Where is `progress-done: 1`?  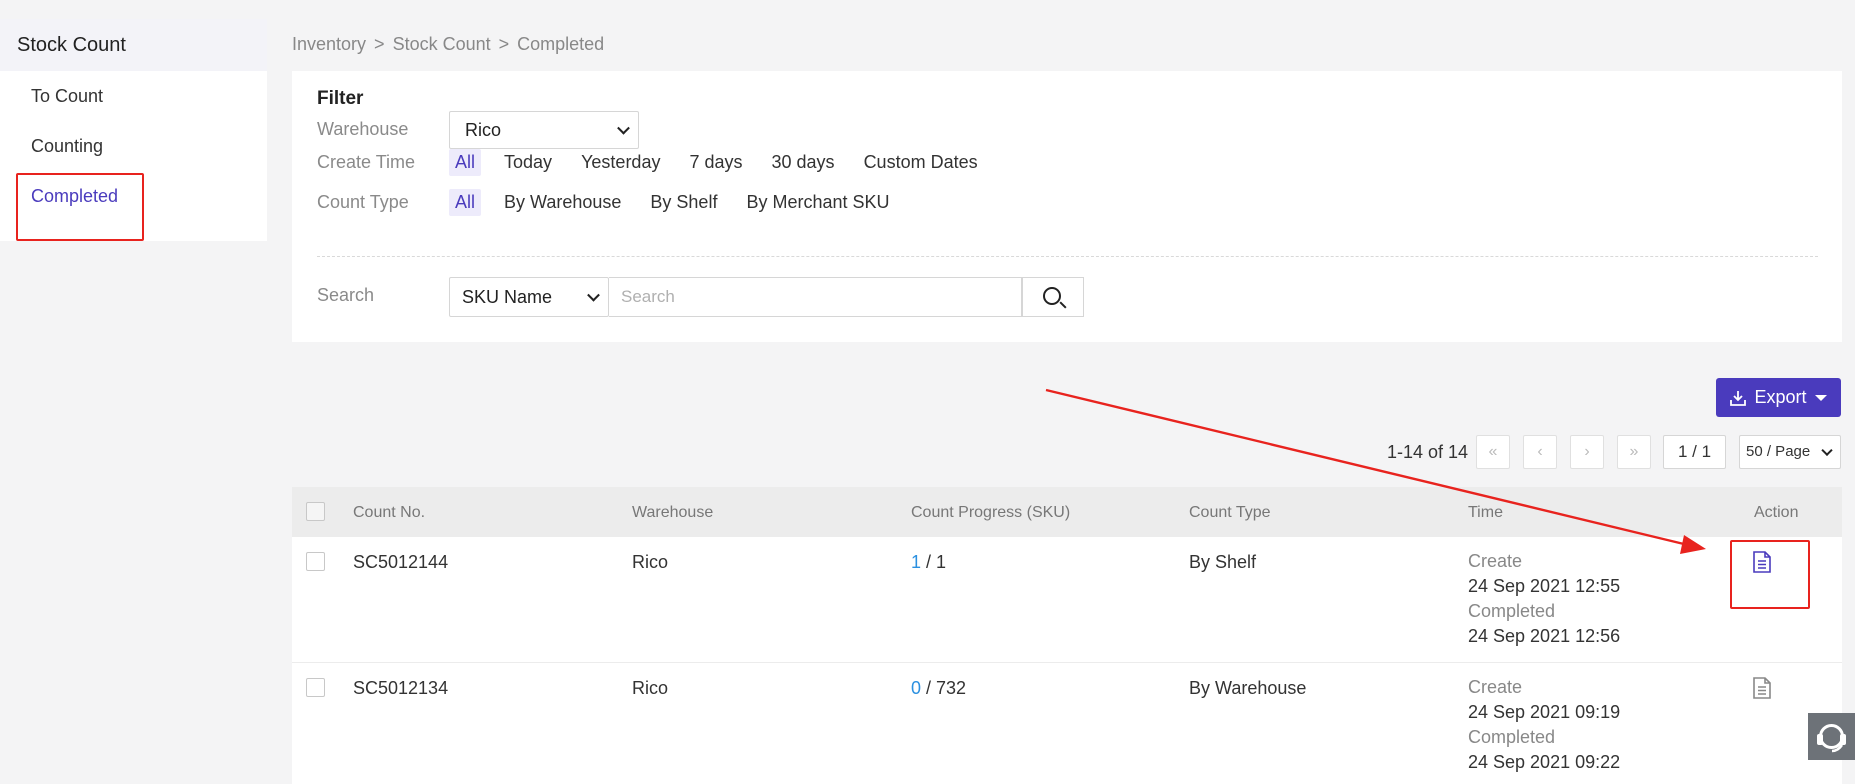 progress-done: 1 is located at coordinates (916, 562).